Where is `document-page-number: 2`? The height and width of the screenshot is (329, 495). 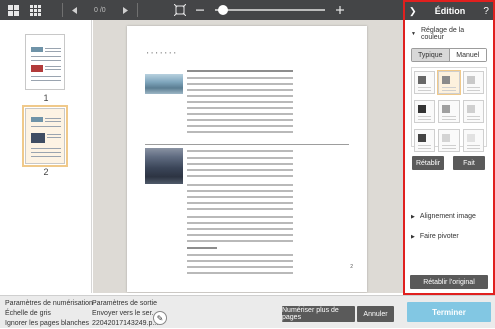
document-page-number: 2 is located at coordinates (351, 267).